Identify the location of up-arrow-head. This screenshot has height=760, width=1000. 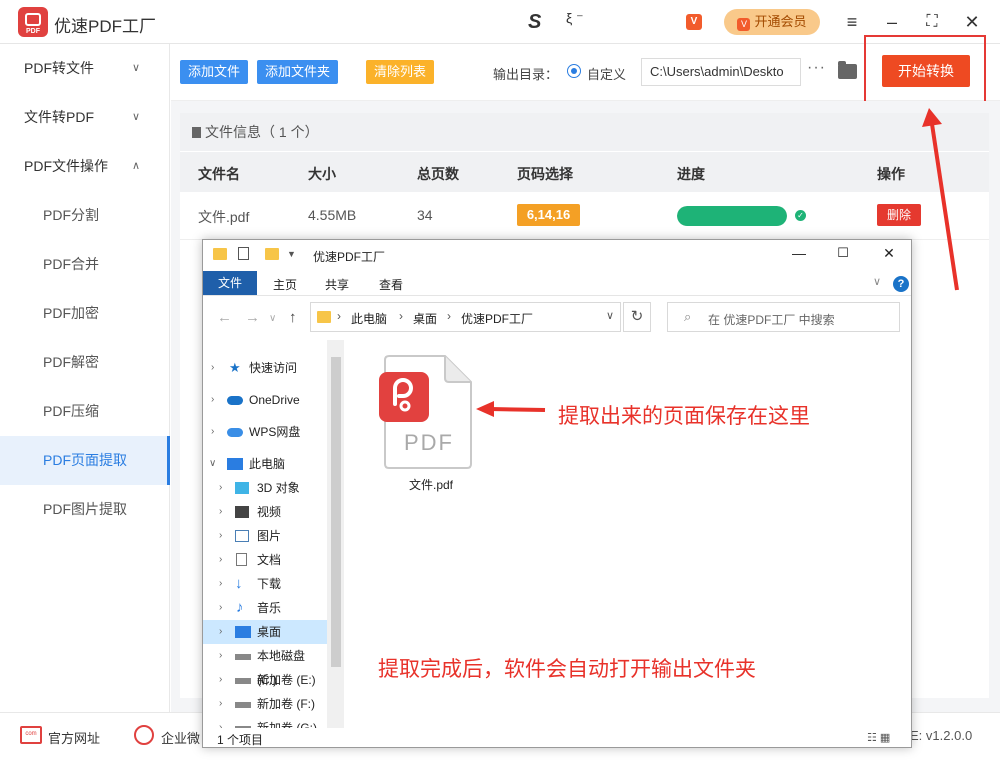
(932, 117).